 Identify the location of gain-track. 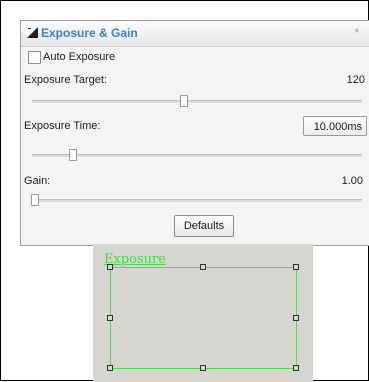
(197, 200).